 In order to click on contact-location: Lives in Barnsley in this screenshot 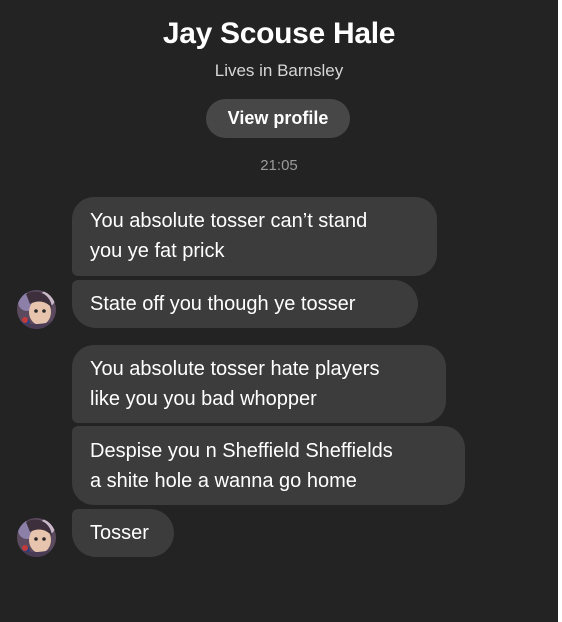, I will do `click(279, 70)`.